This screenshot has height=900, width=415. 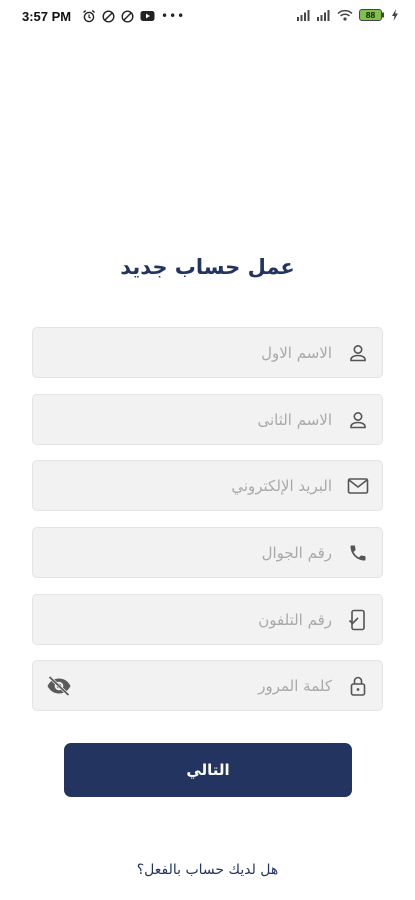 What do you see at coordinates (207, 870) in the screenshot?
I see `login-link: هل لديك حساب بالفعل؟` at bounding box center [207, 870].